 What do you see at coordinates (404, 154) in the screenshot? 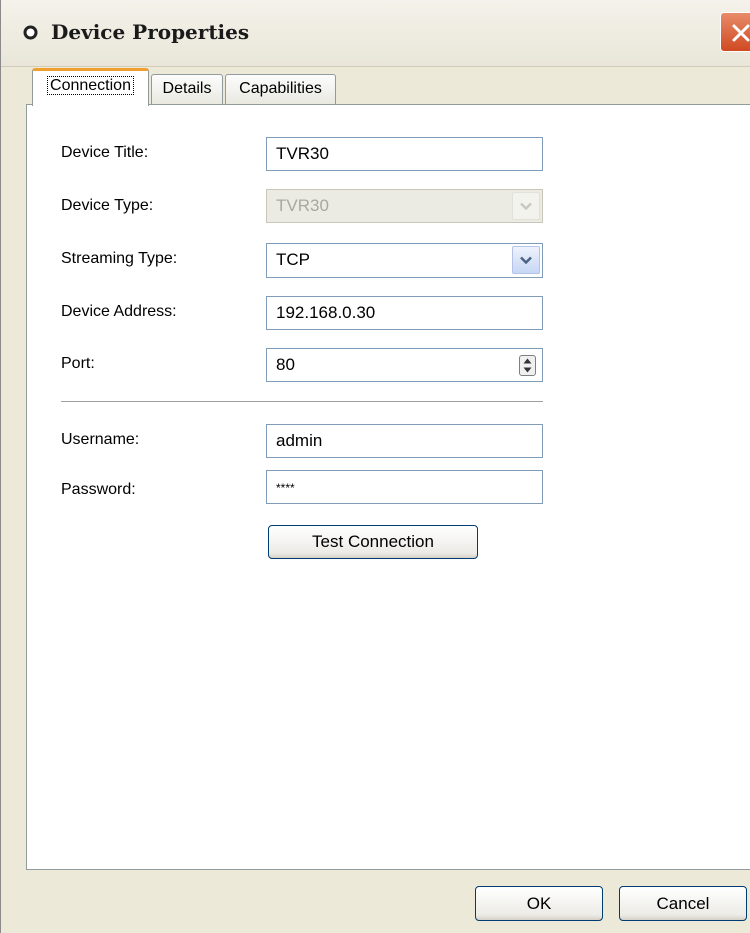
I see `device-title-input: TVR30` at bounding box center [404, 154].